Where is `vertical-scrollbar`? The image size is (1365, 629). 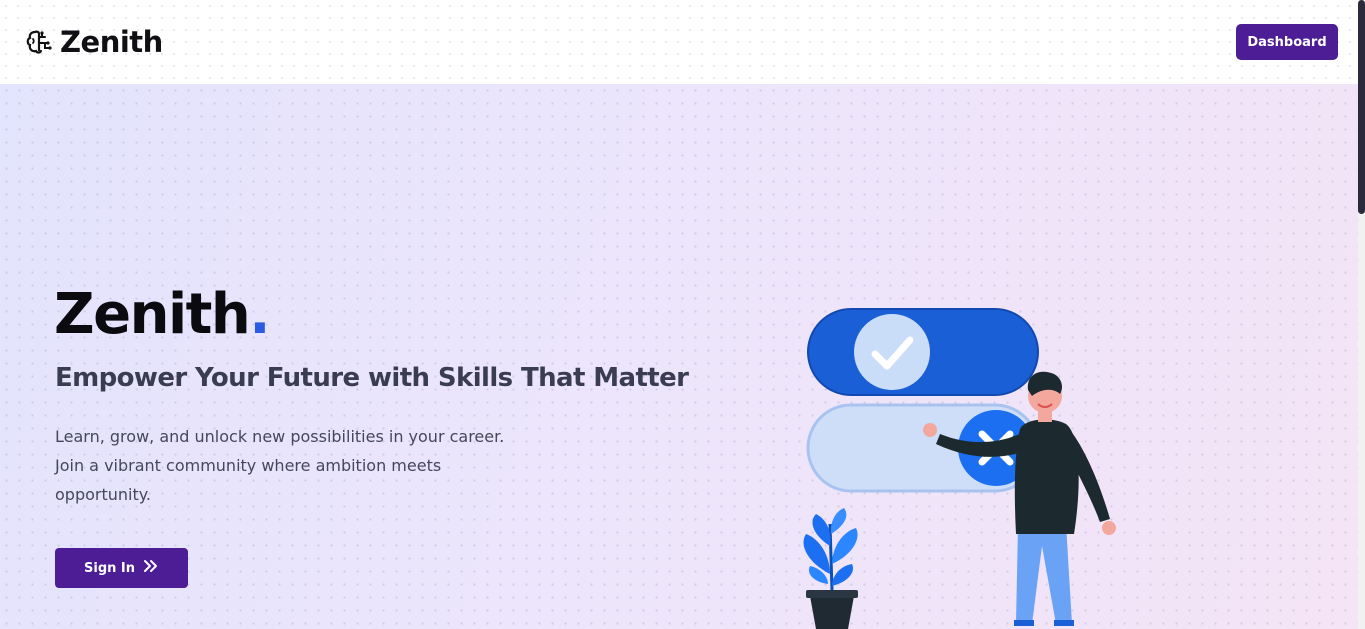
vertical-scrollbar is located at coordinates (1361, 314).